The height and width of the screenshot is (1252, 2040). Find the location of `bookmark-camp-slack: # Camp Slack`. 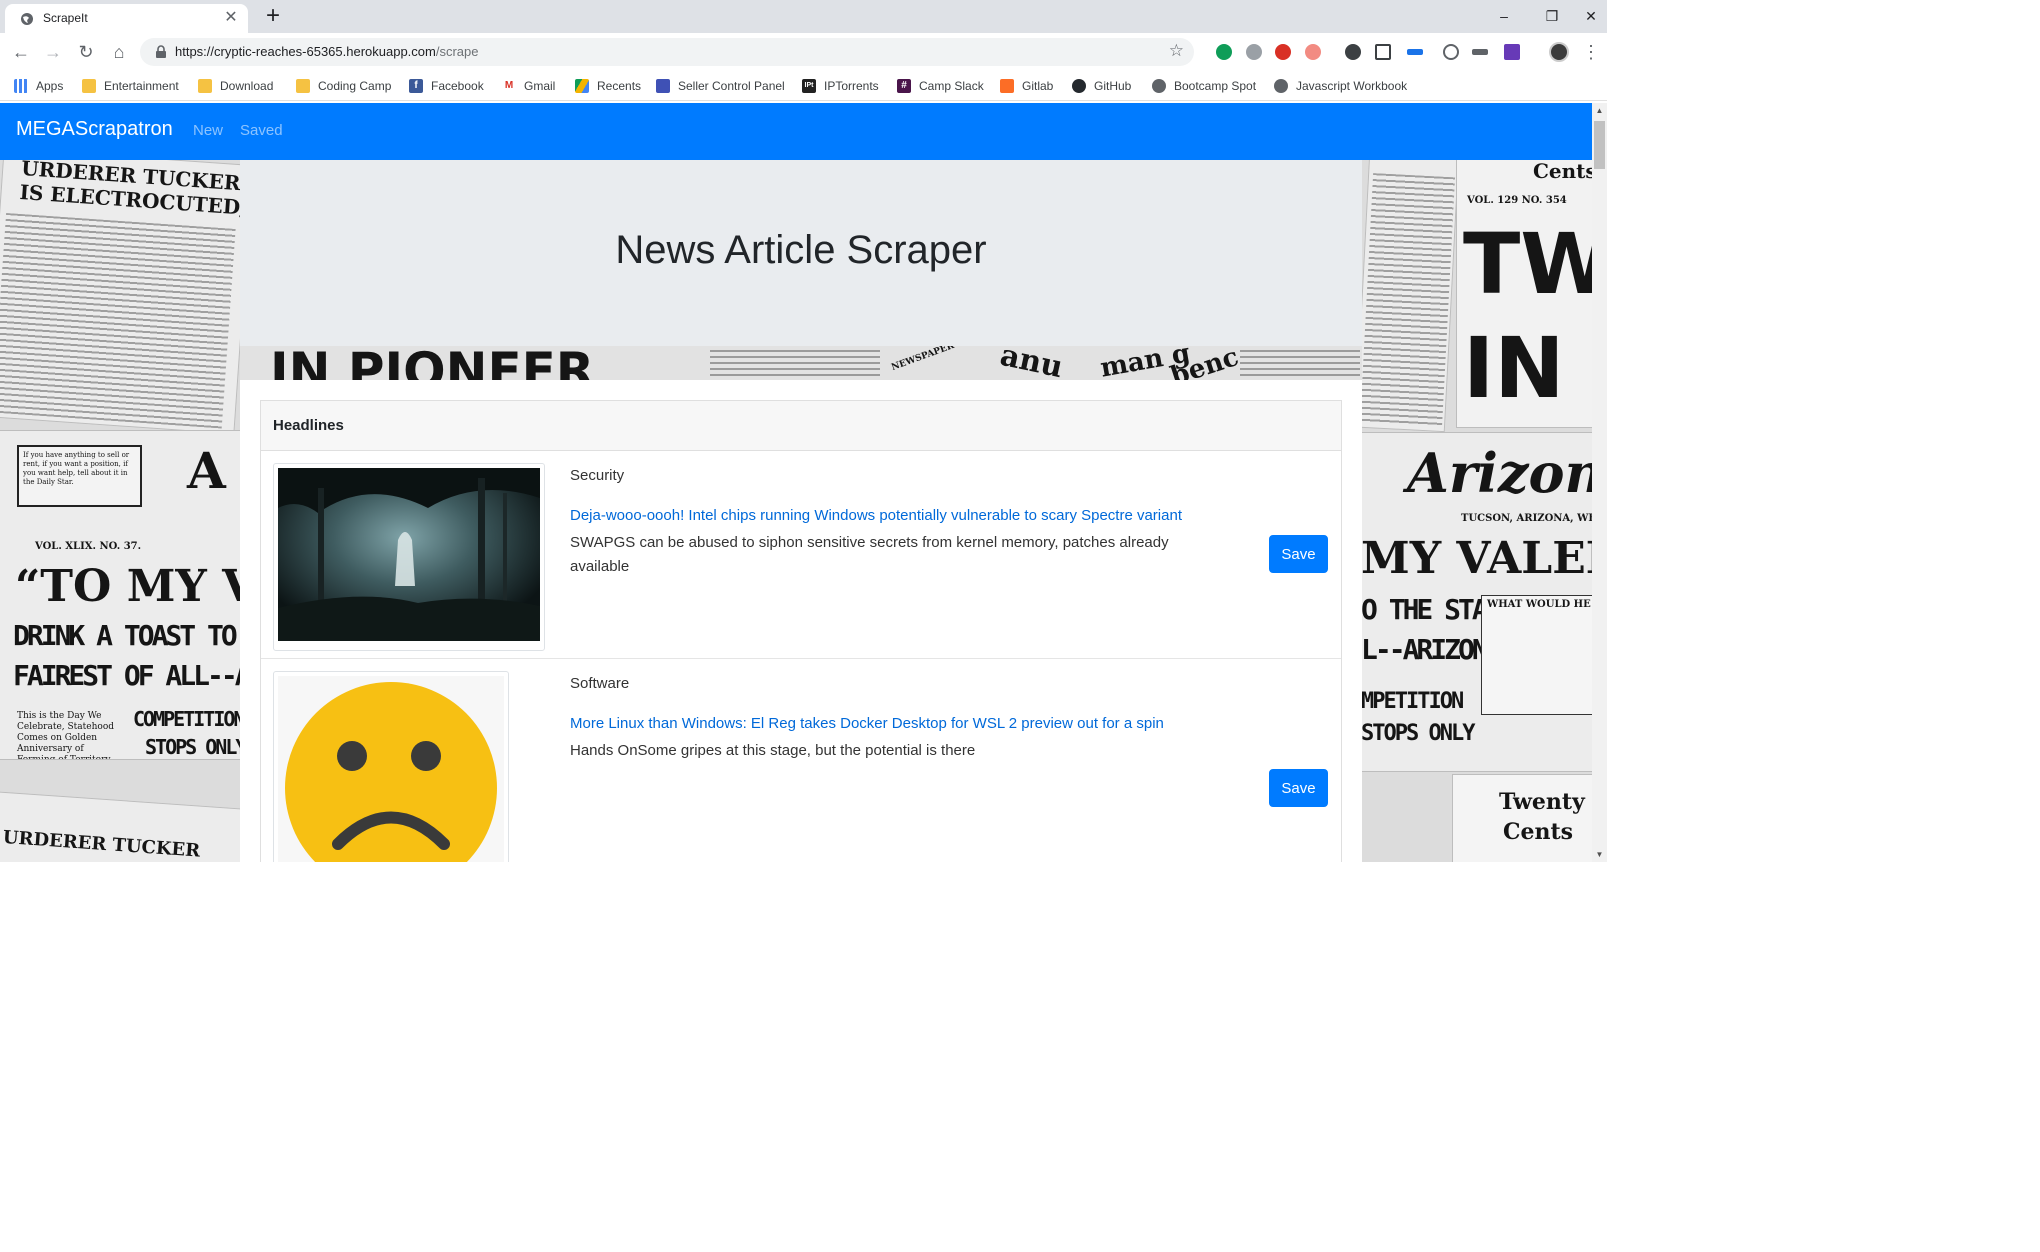

bookmark-camp-slack: # Camp Slack is located at coordinates (940, 86).